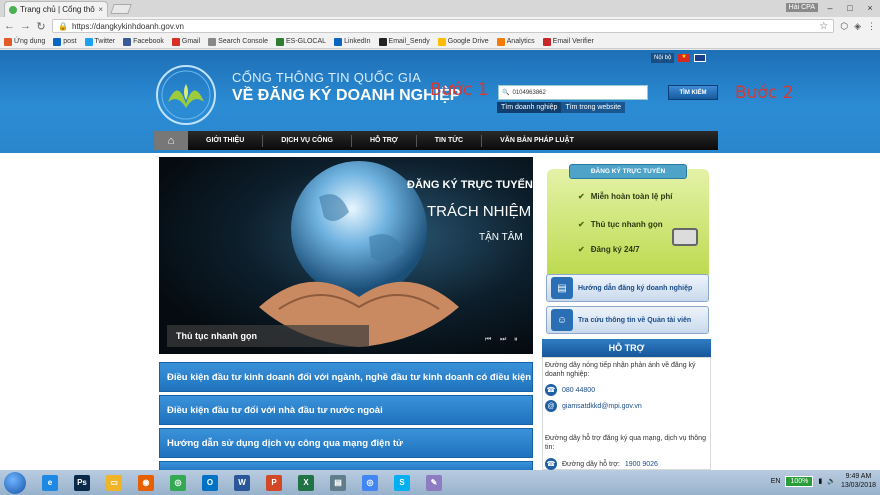 The image size is (880, 495). Describe the element at coordinates (844, 26) in the screenshot. I see `extension-icon: ⬡` at that location.